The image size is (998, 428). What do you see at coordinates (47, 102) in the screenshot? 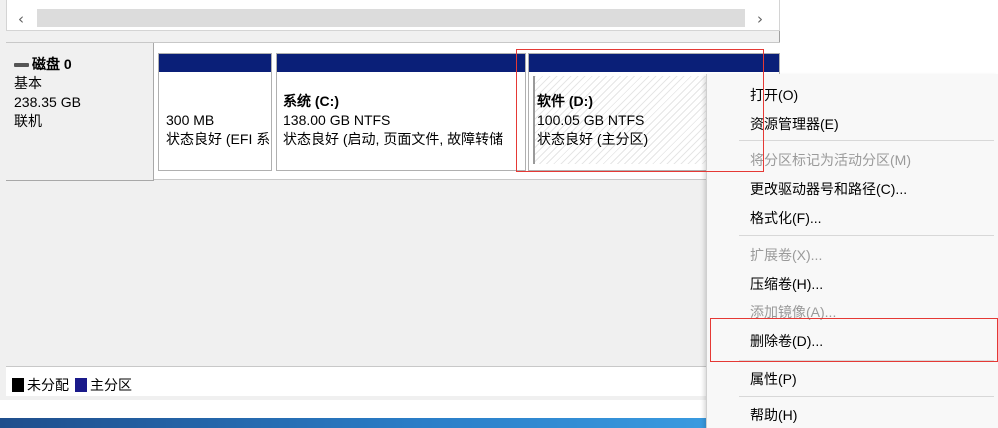
I see `disk-size: 238.35 GB` at bounding box center [47, 102].